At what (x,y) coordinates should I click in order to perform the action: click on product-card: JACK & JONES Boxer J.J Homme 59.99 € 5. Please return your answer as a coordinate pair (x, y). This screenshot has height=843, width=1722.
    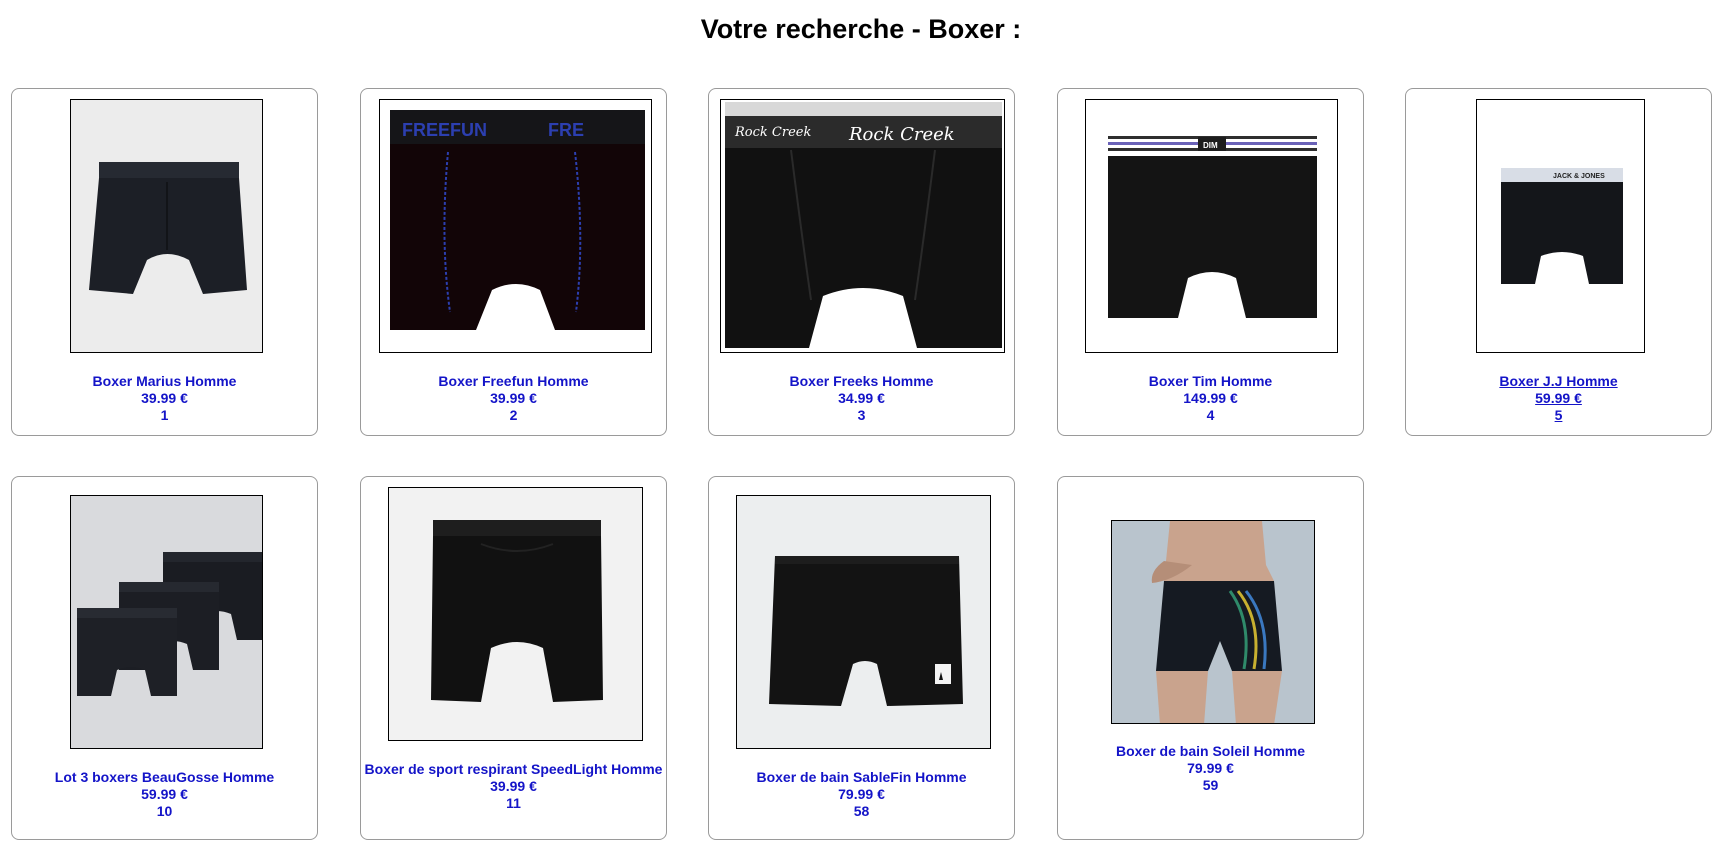
    Looking at the image, I should click on (1558, 262).